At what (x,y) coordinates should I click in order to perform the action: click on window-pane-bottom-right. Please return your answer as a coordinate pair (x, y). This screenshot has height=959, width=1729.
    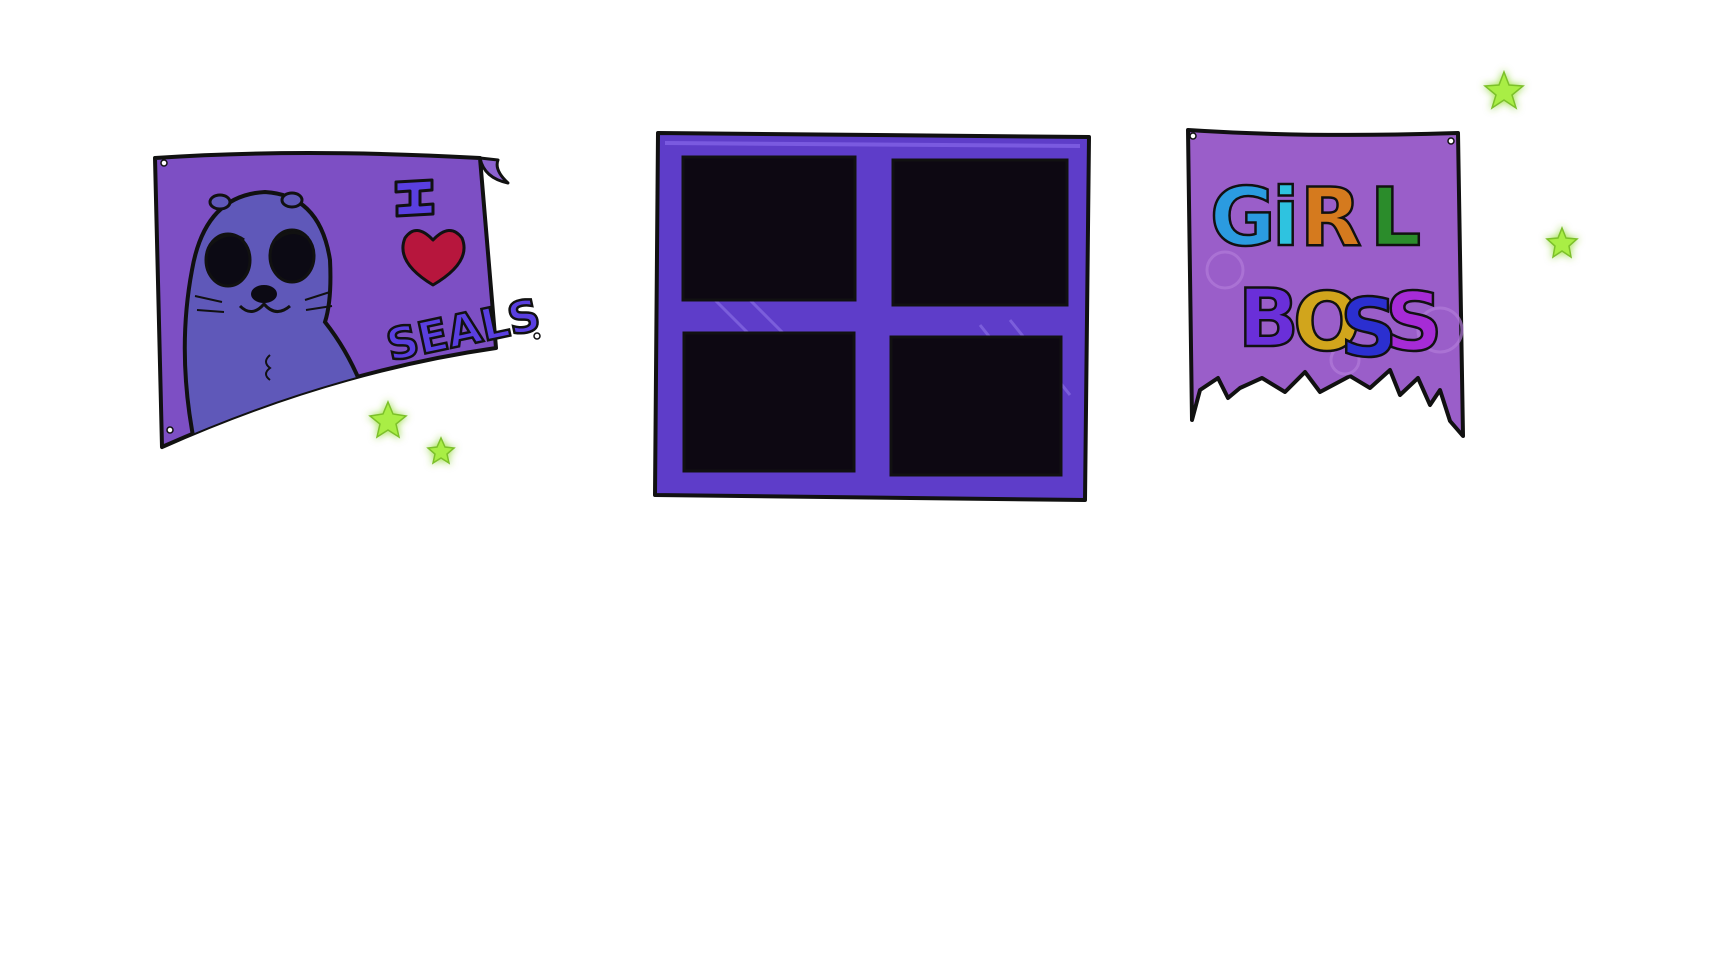
    Looking at the image, I should click on (976, 406).